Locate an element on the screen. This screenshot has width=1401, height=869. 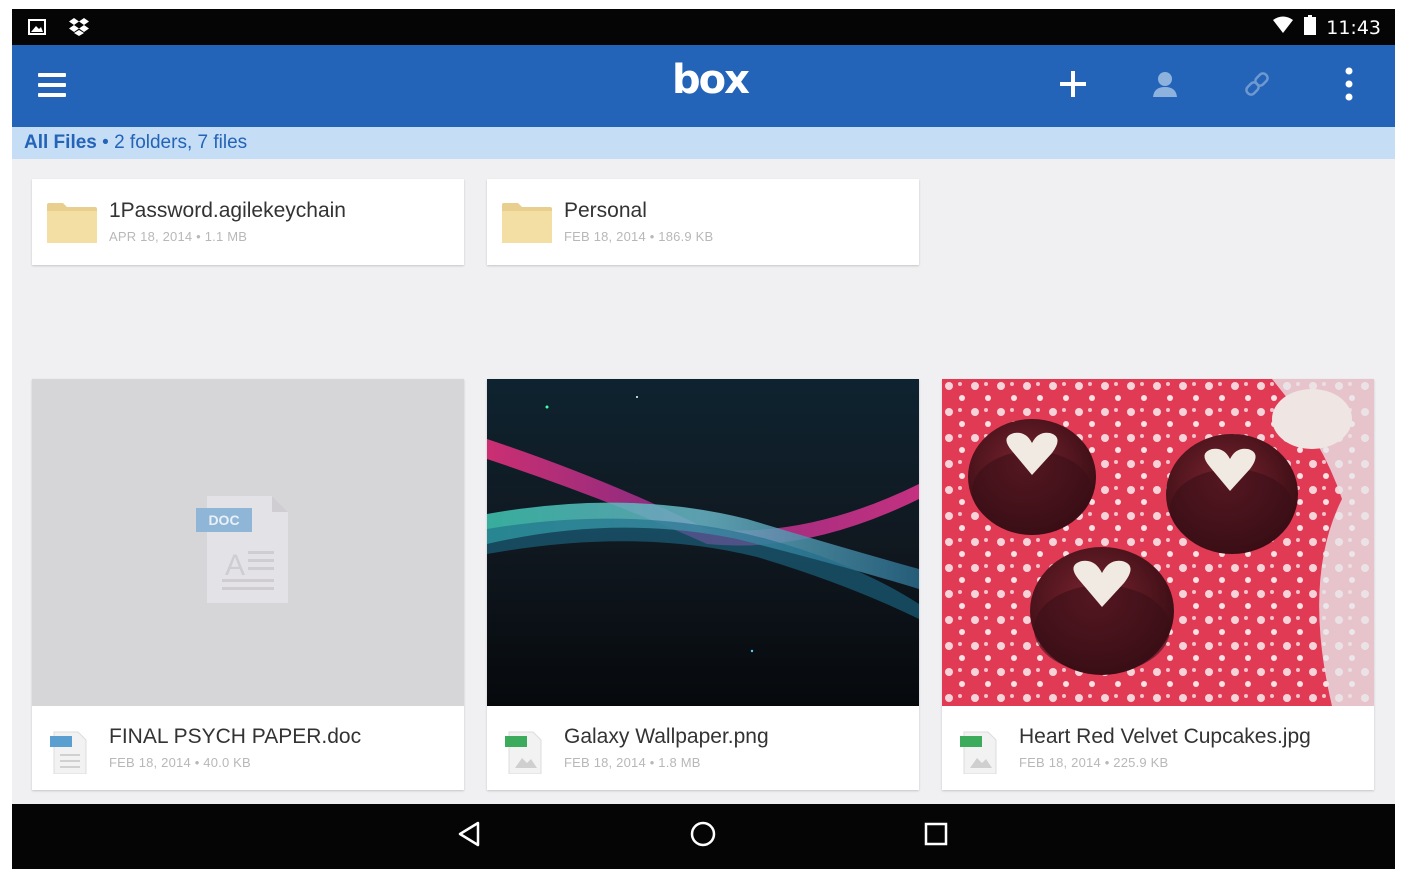
gallery-notification-icon is located at coordinates (37, 29).